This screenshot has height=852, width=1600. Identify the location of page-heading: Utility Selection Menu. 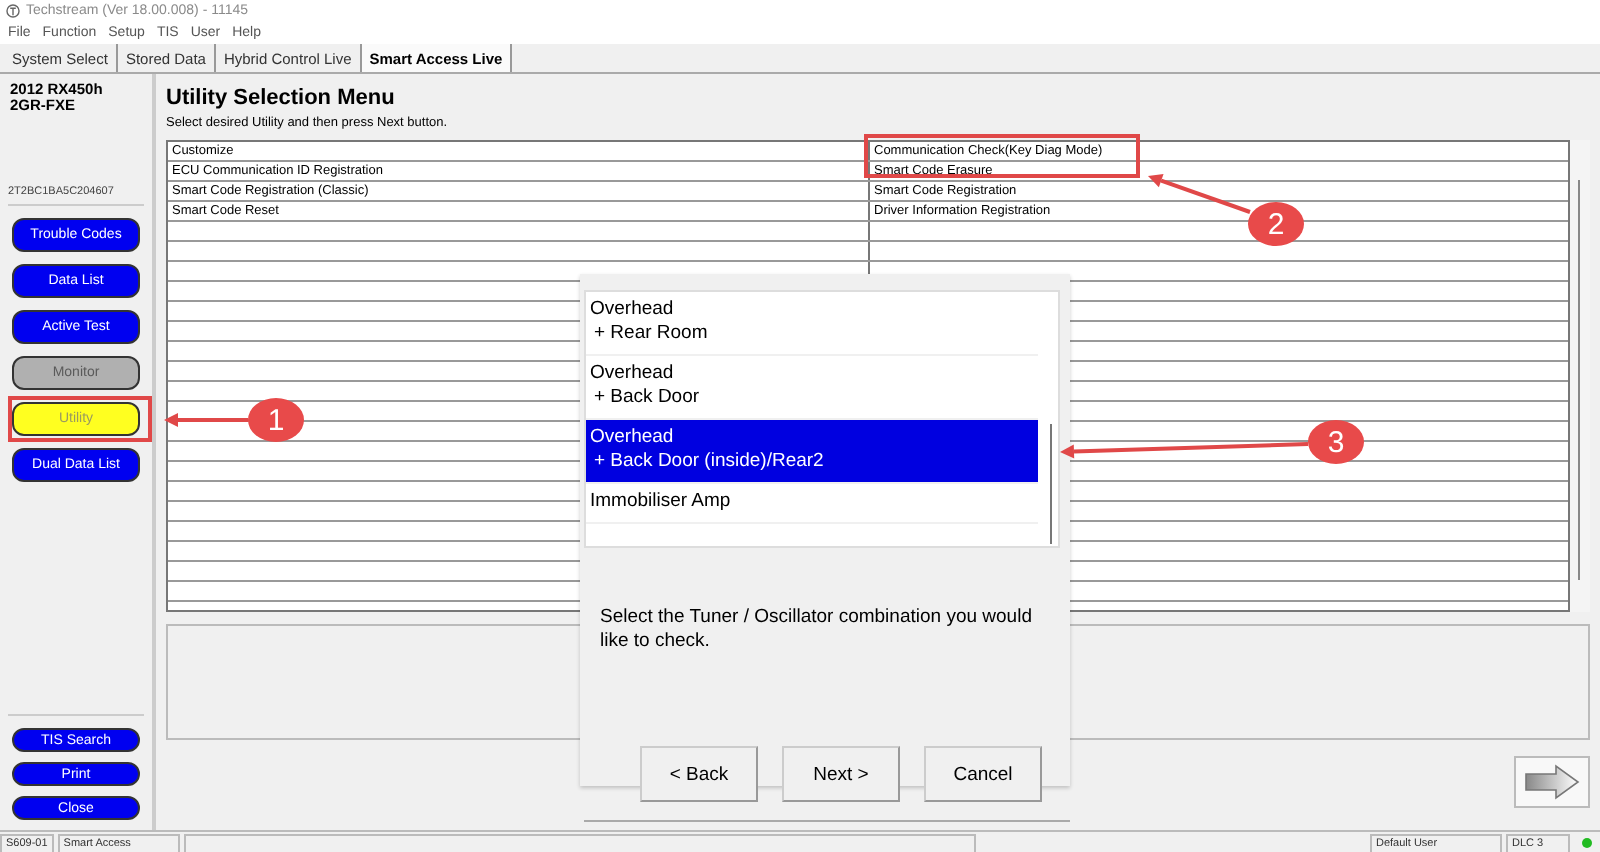
(281, 98).